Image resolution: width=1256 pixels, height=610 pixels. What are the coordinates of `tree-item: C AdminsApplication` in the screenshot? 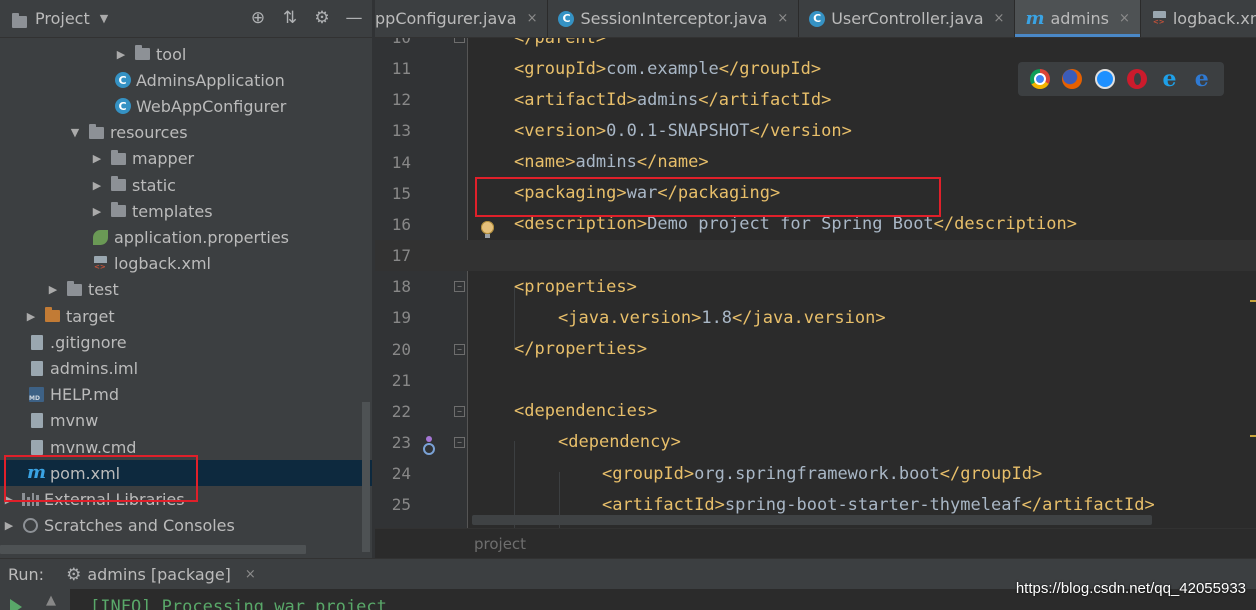 It's located at (186, 80).